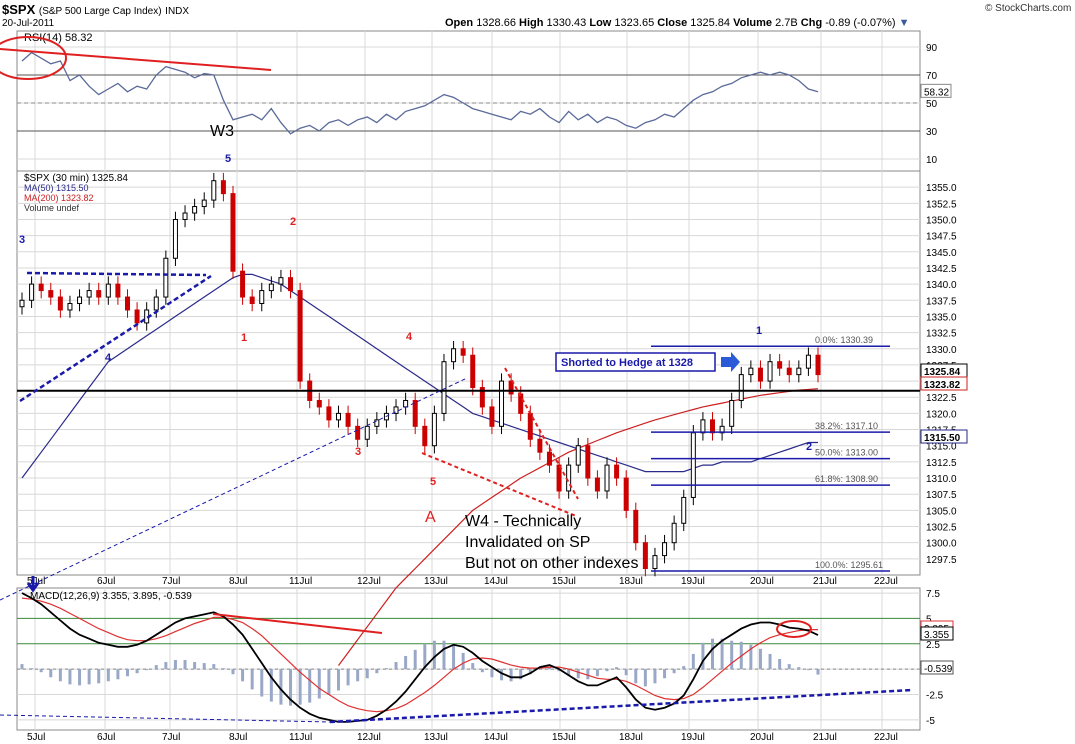 This screenshot has width=1075, height=744. What do you see at coordinates (886, 737) in the screenshot?
I see `x-tick-label: 22Jul` at bounding box center [886, 737].